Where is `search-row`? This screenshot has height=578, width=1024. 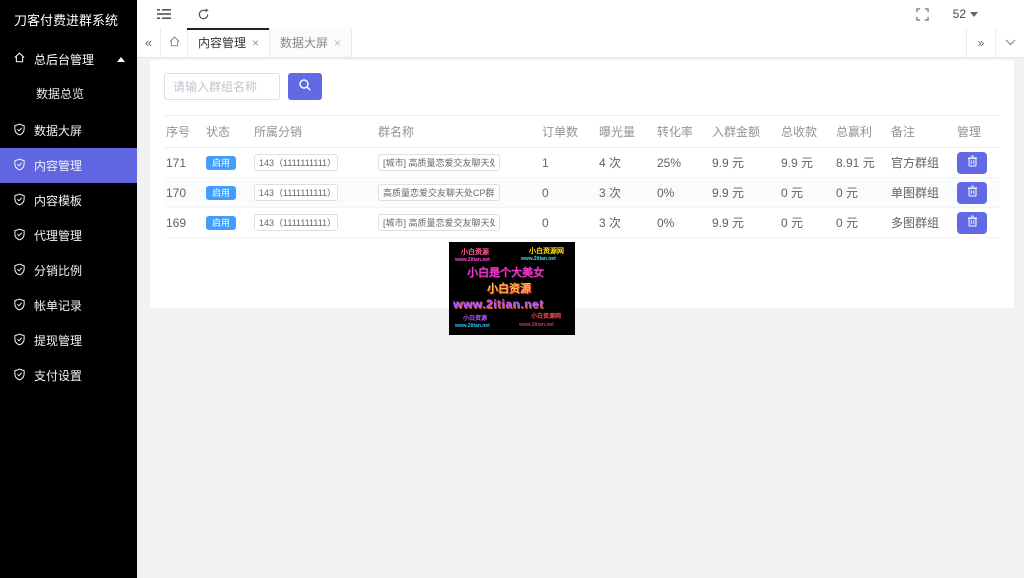
search-row is located at coordinates (582, 86).